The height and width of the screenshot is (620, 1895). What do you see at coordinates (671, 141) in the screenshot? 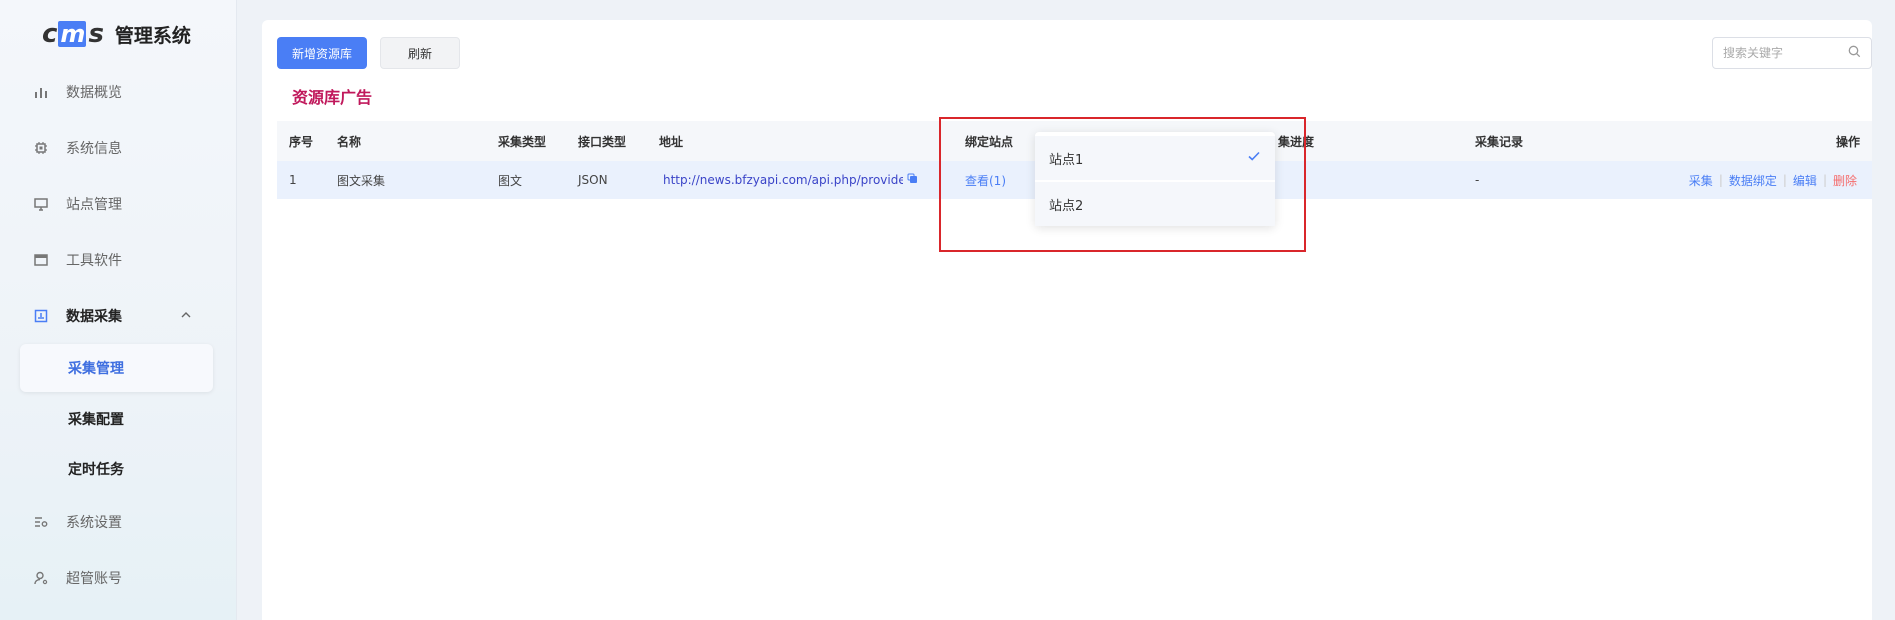
I see `column-header-address: 地址` at bounding box center [671, 141].